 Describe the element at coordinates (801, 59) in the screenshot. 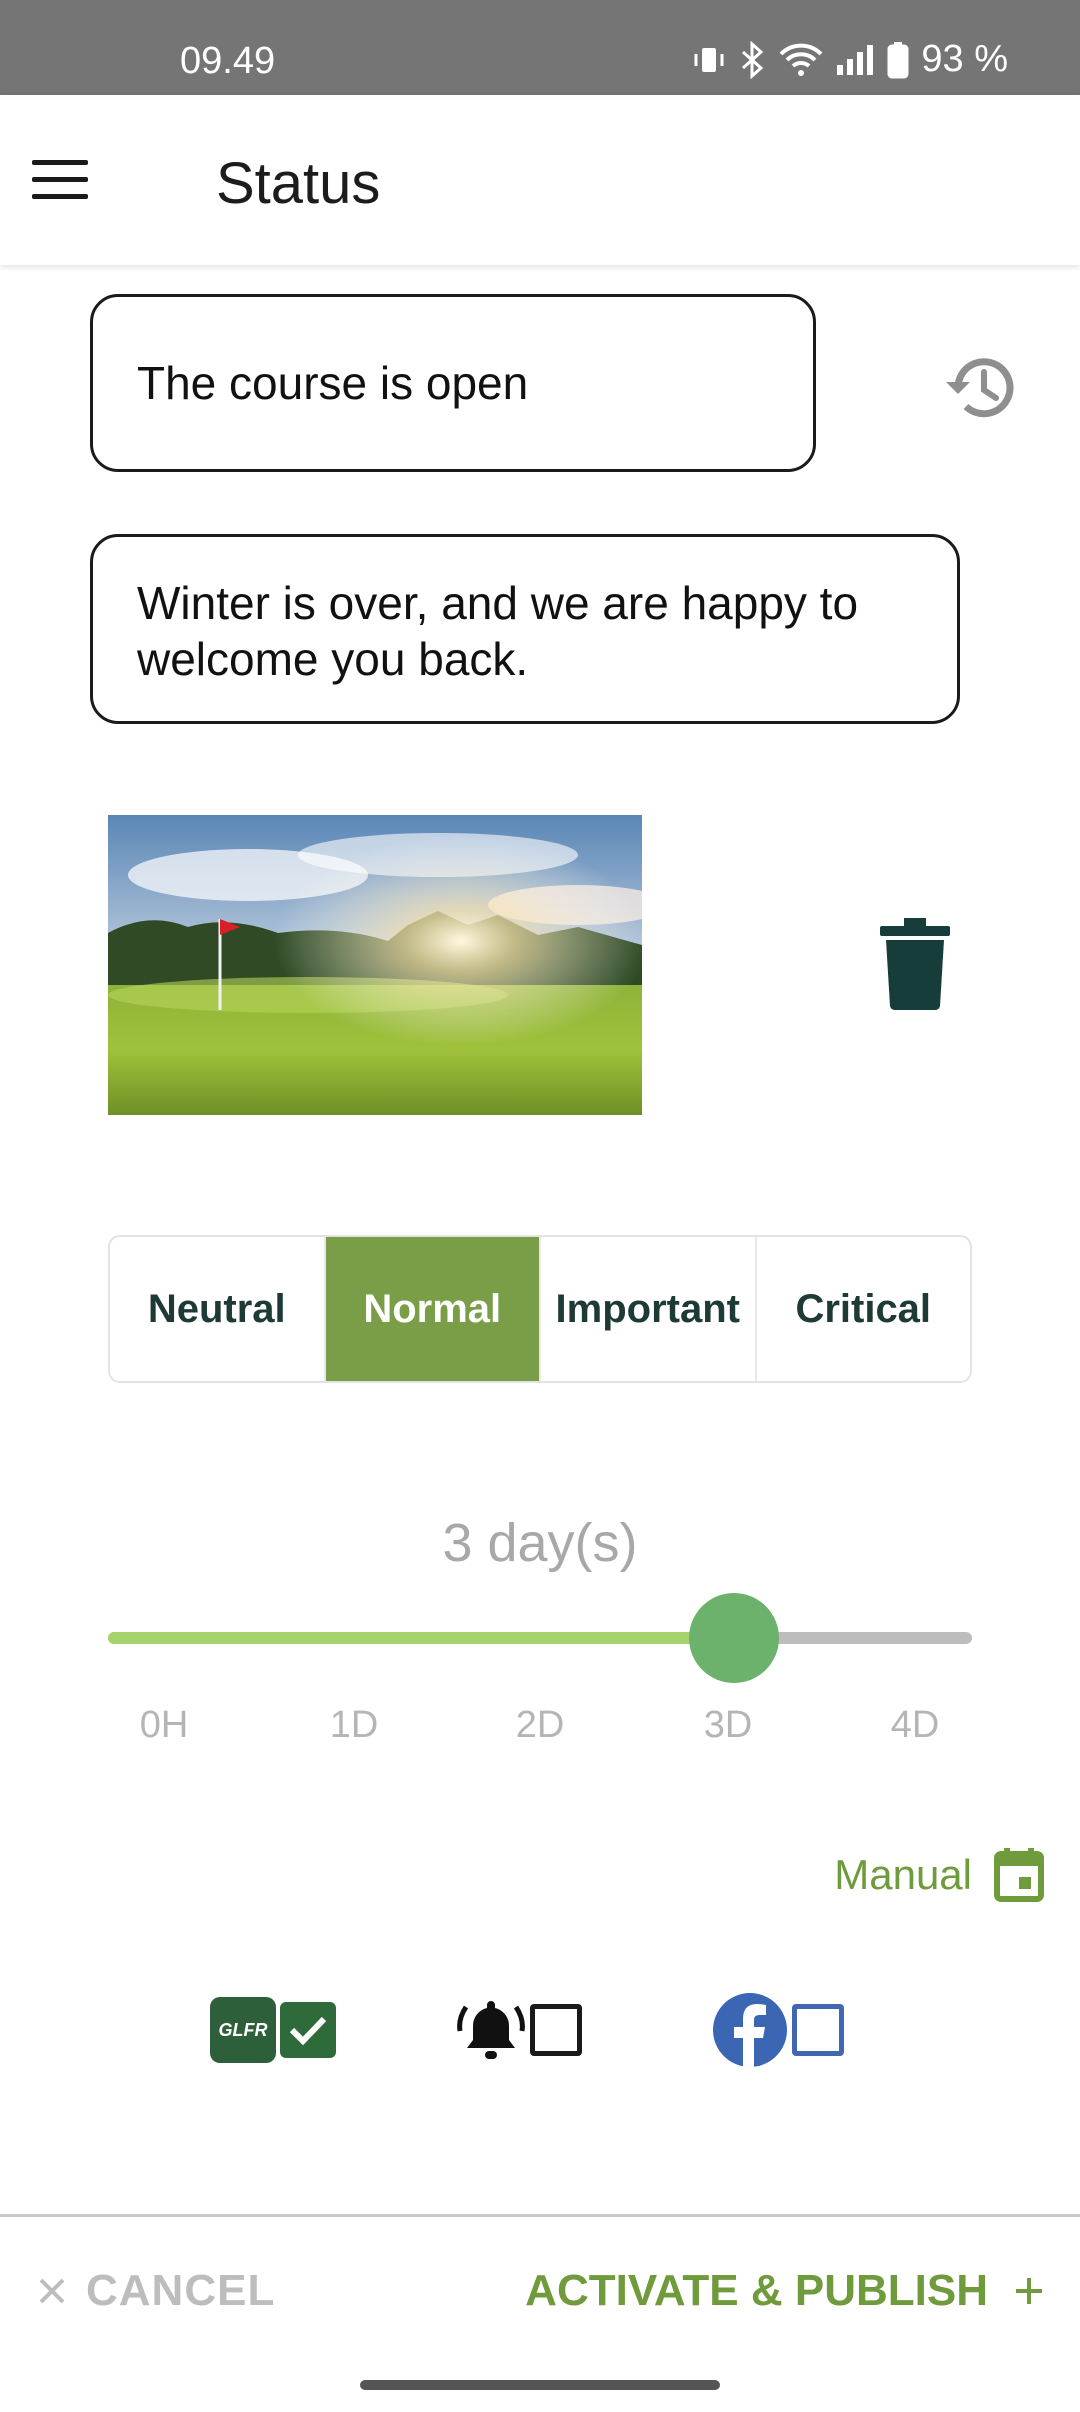

I see `wifi-icon` at that location.